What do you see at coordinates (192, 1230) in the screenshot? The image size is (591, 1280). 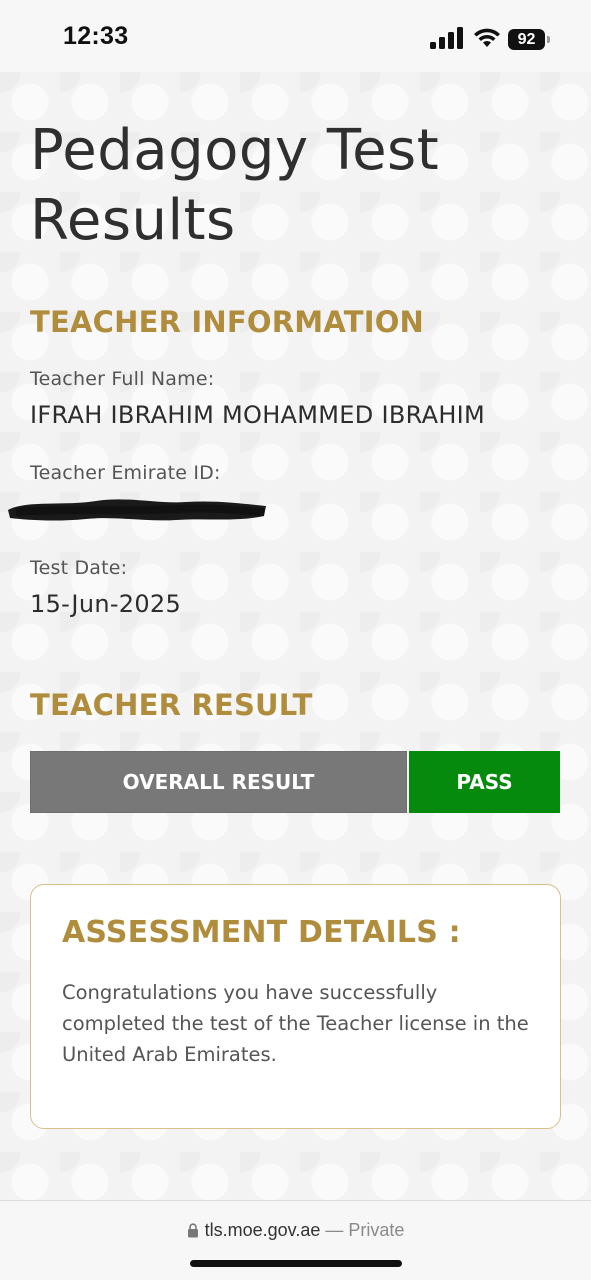 I see `lock-icon` at bounding box center [192, 1230].